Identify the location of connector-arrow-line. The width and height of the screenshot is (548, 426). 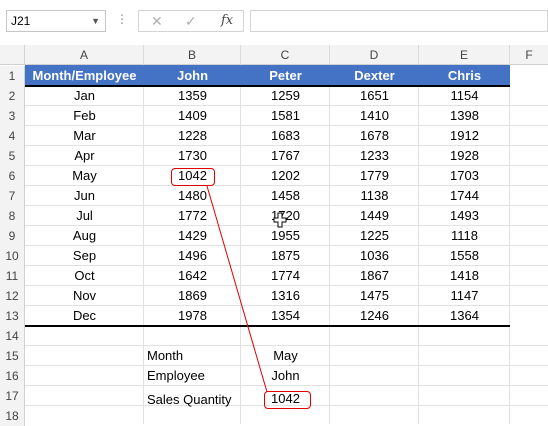
(237, 289).